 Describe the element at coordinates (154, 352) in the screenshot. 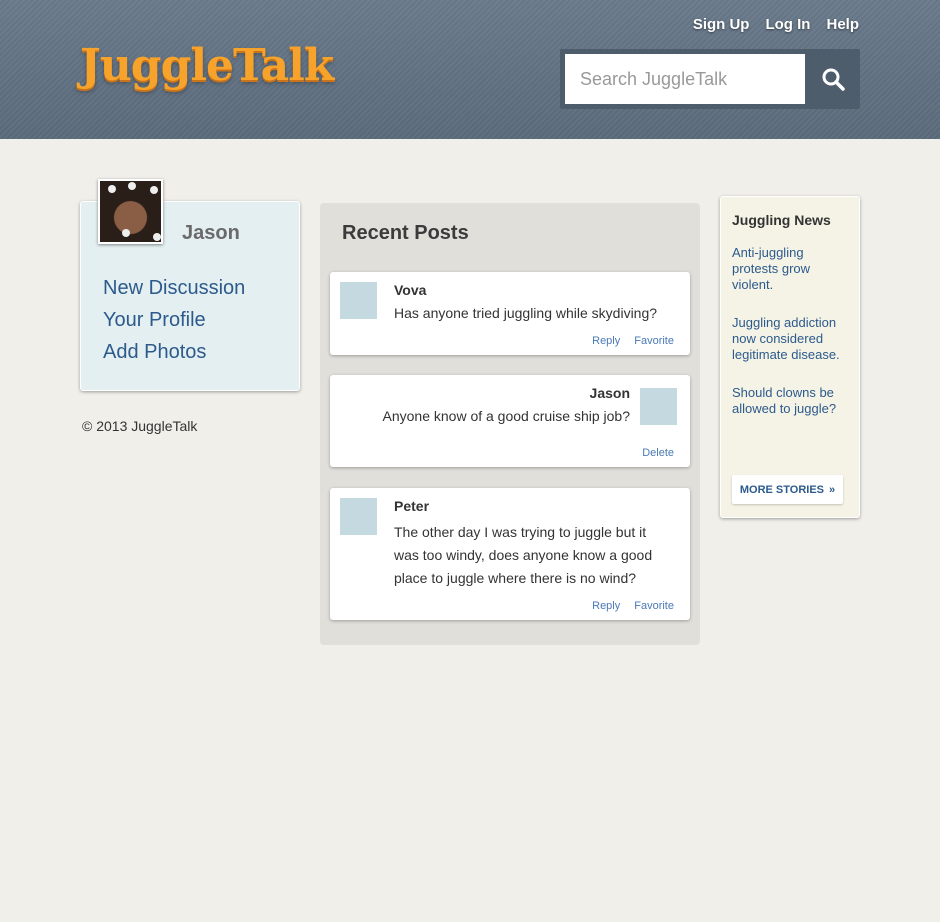

I see `add-photos-link: Add Photos` at that location.